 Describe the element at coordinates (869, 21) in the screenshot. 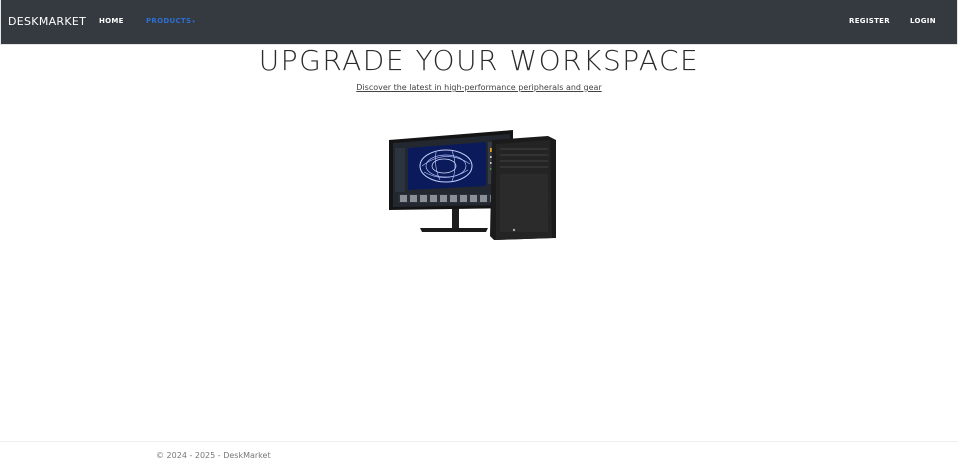

I see `nav-register-link: REGISTER` at that location.